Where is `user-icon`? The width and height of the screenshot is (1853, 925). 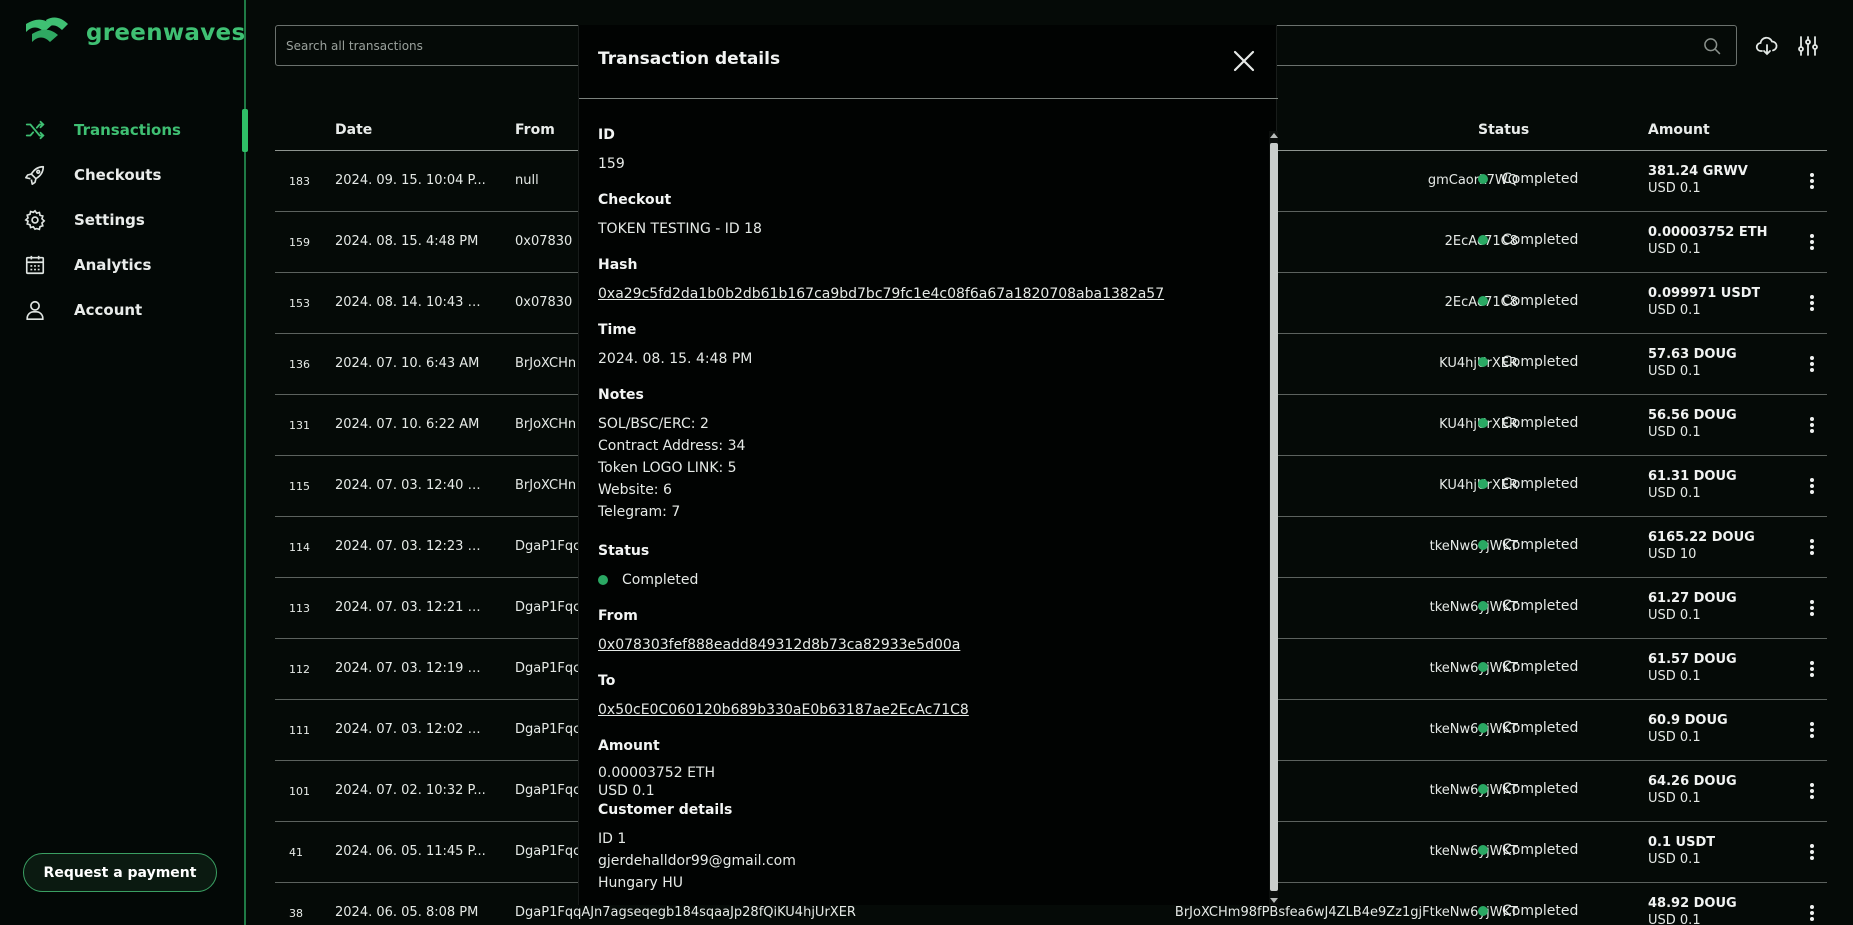
user-icon is located at coordinates (35, 310).